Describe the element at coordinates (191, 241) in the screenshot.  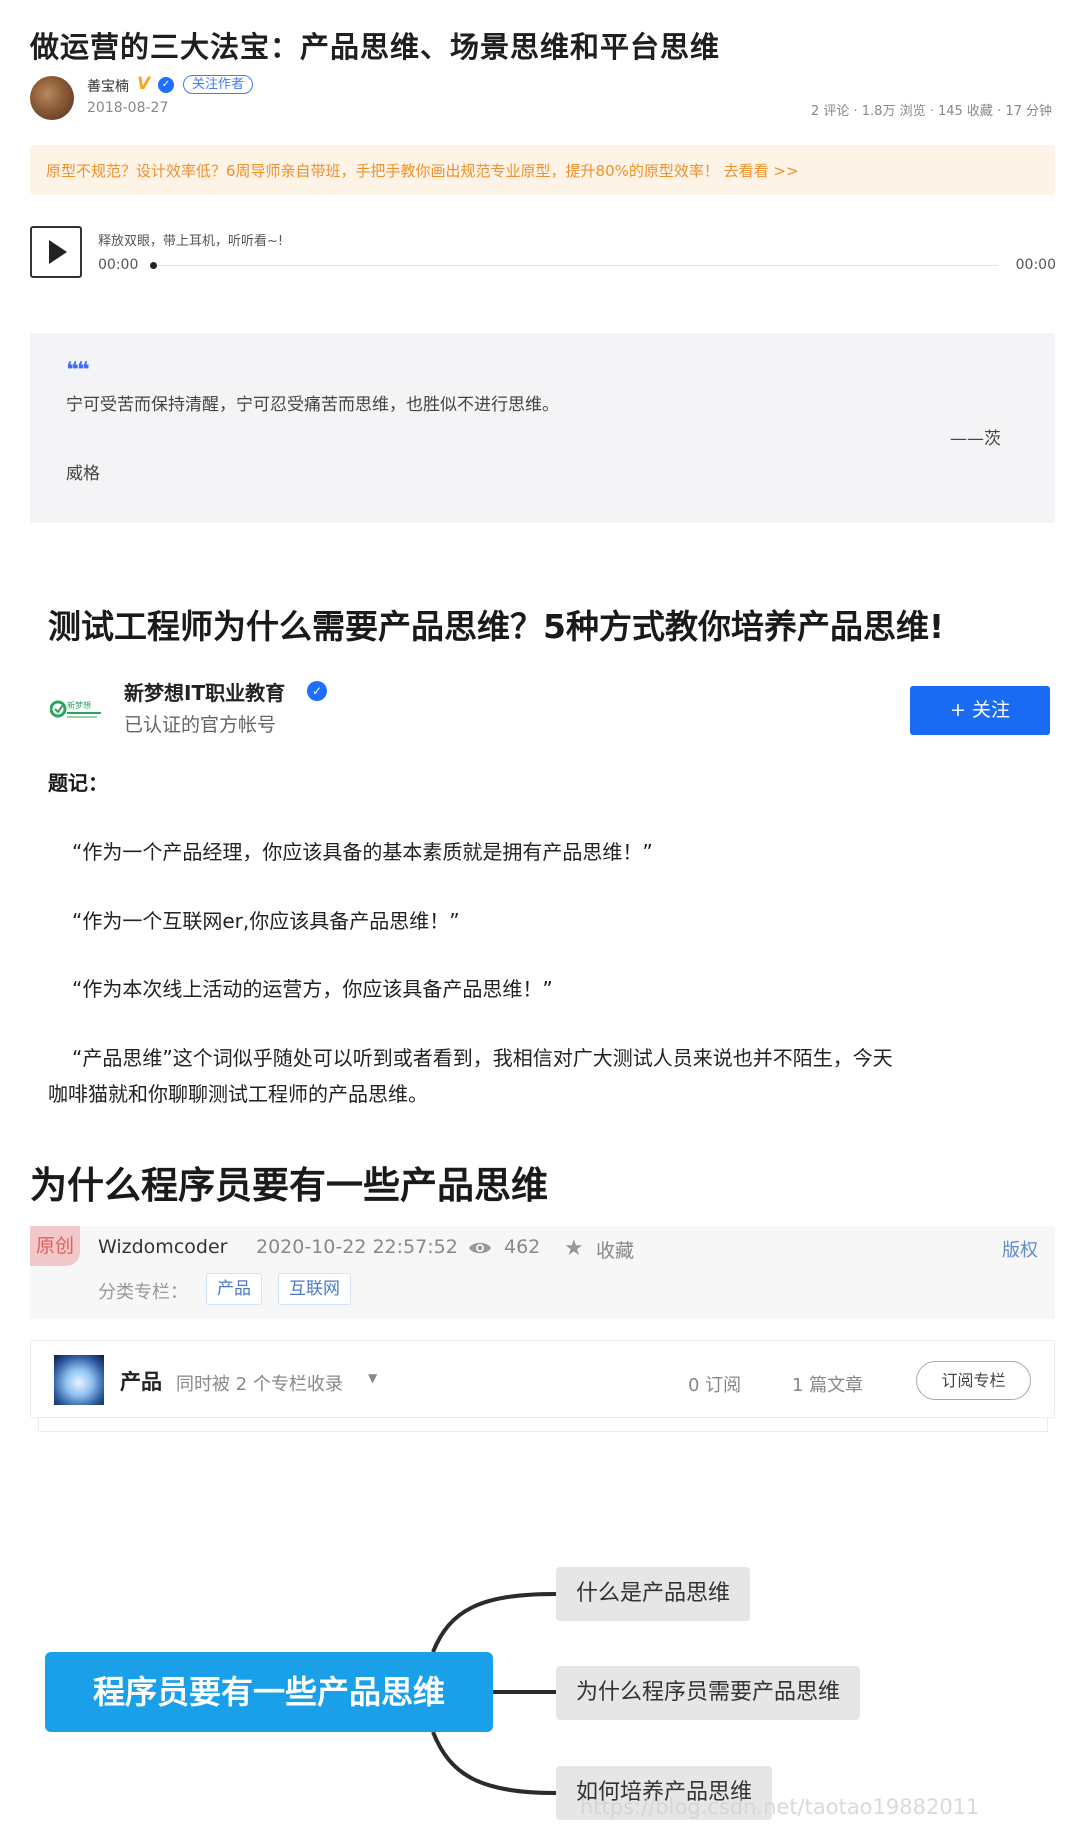
I see `audio-hint: 释放双眼，带上耳机，听听看~!` at that location.